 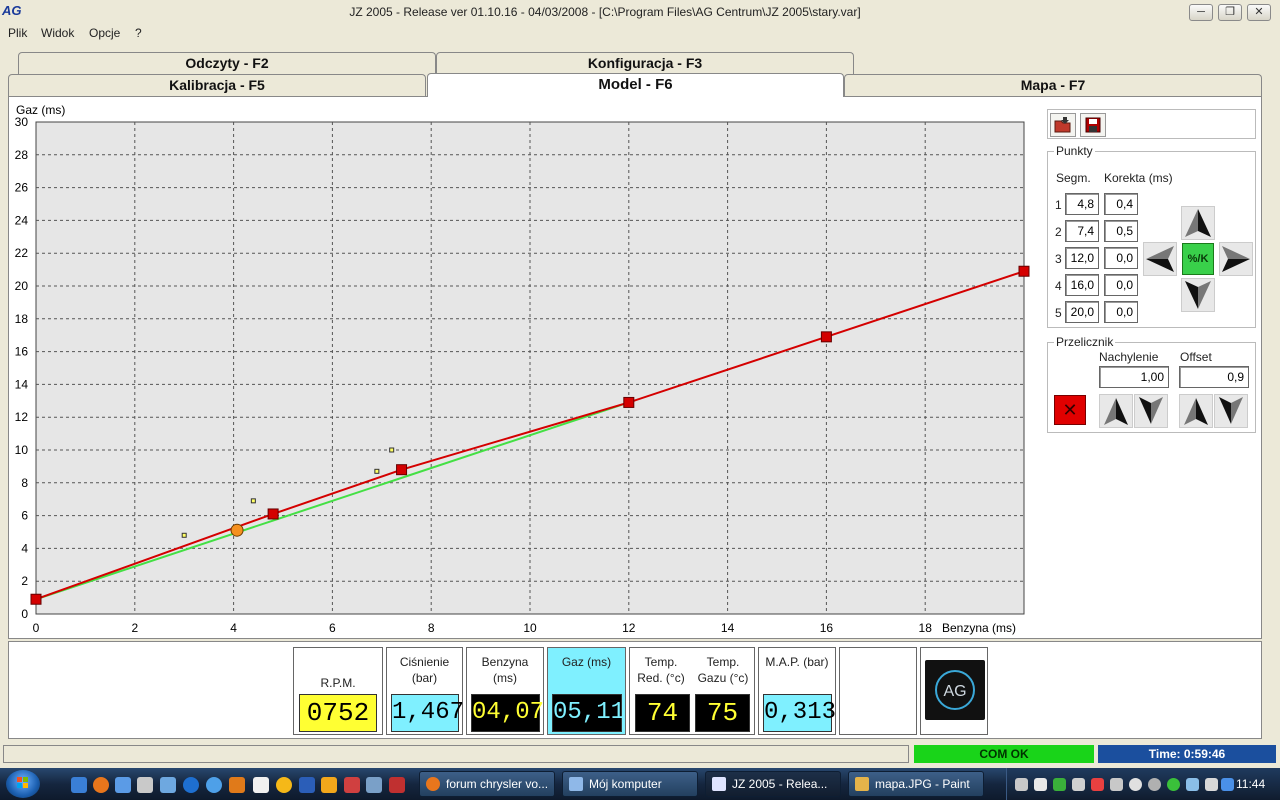 I want to click on tray-speaker-icon, so click(x=1211, y=784).